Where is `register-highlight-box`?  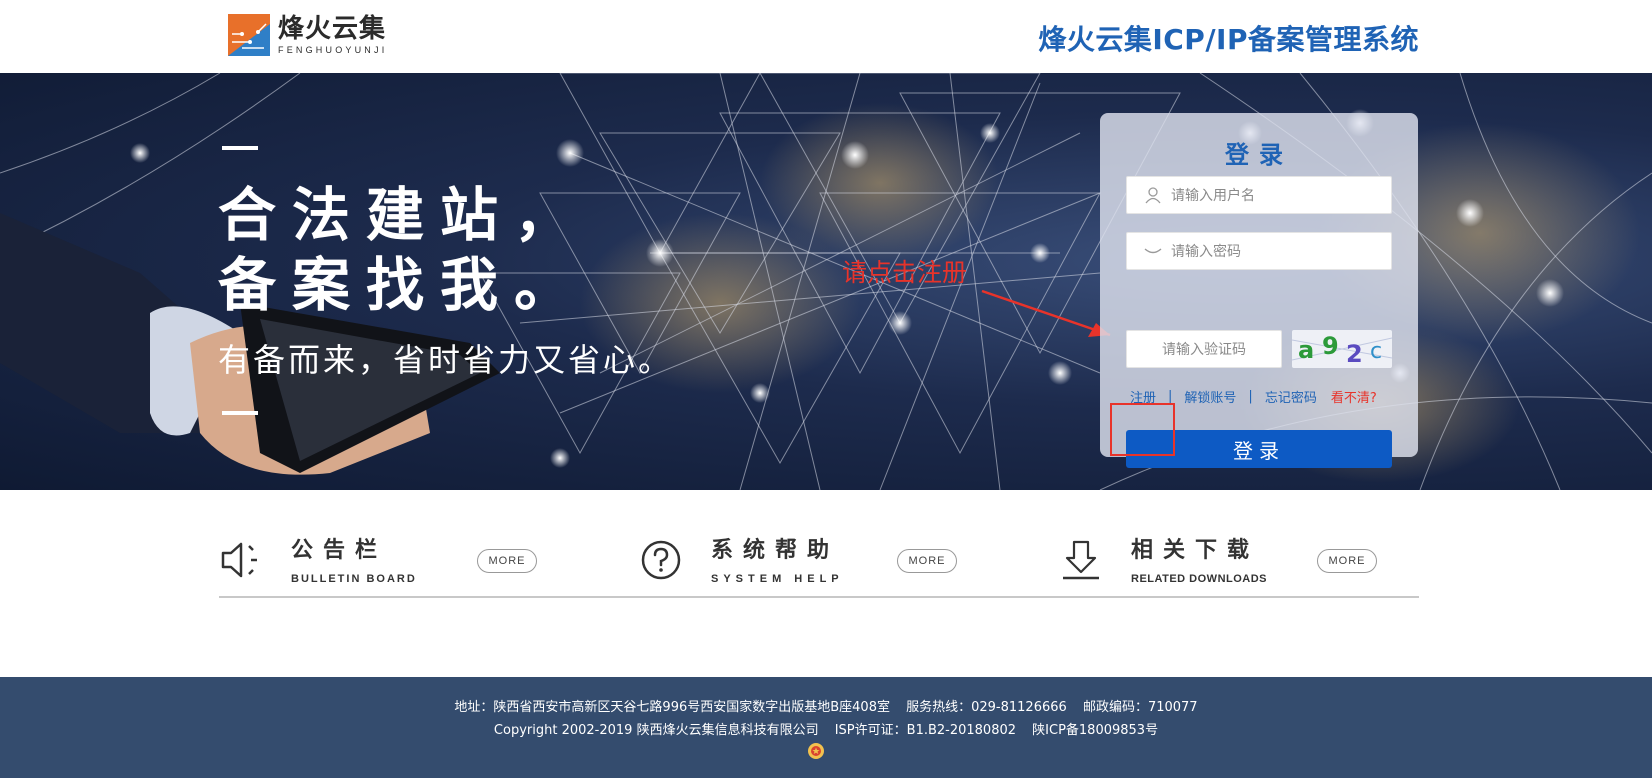 register-highlight-box is located at coordinates (1142, 429).